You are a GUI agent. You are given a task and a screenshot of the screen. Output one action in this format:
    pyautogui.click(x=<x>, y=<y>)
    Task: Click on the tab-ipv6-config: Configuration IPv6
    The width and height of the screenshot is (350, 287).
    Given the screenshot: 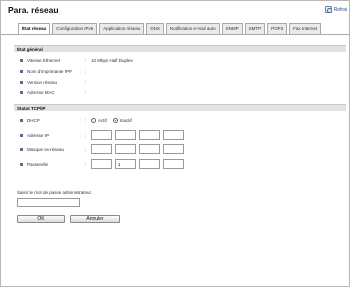 What is the action you would take?
    pyautogui.click(x=75, y=28)
    